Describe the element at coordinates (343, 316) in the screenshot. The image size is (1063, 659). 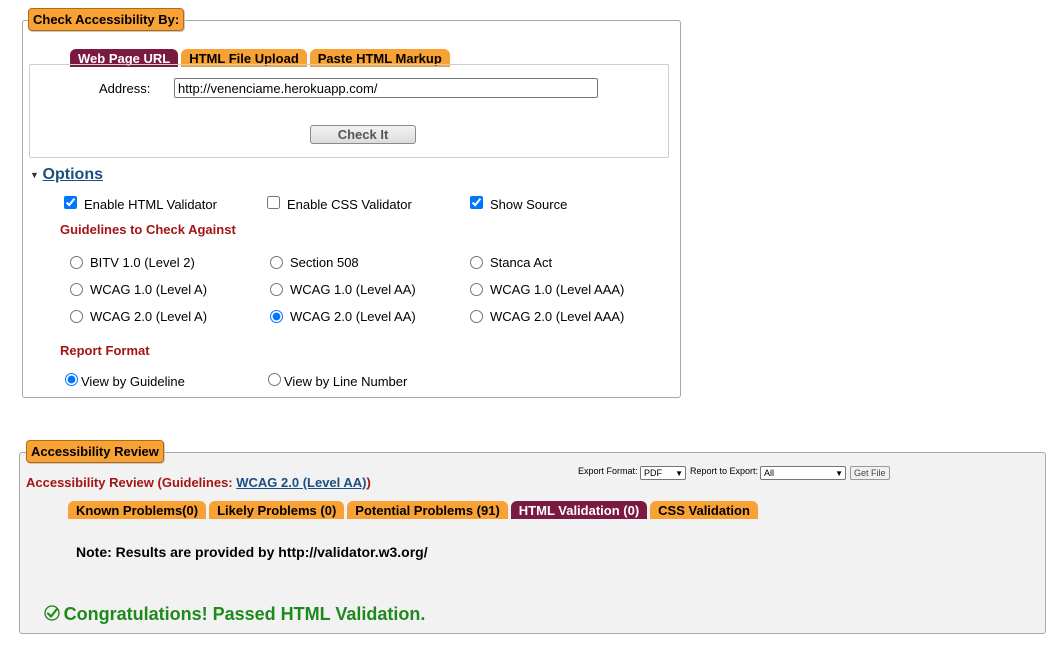
I see `guideline-wcag-2-level-aa: WCAG 2.0 (Level AA)` at that location.